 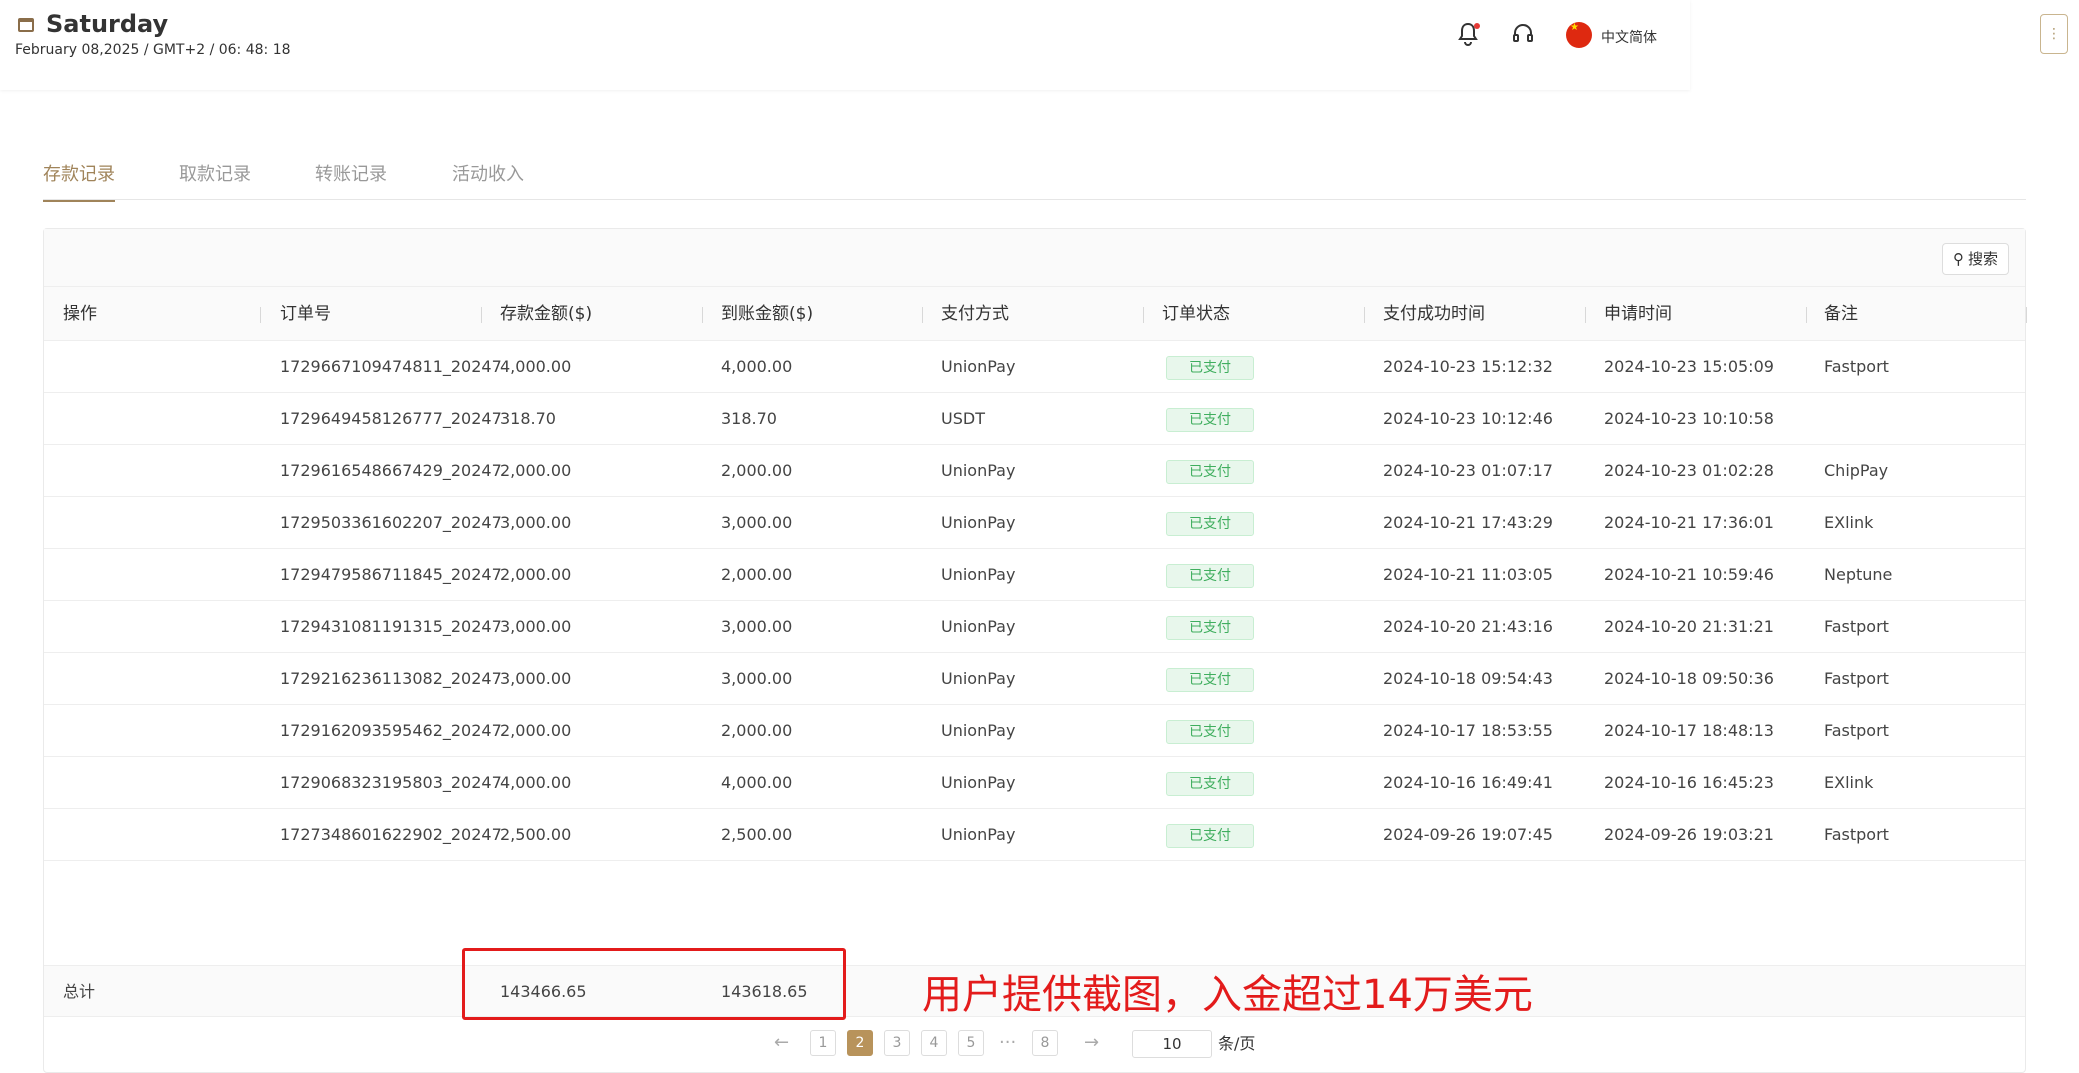 I want to click on next-page-button: →, so click(x=1091, y=1043).